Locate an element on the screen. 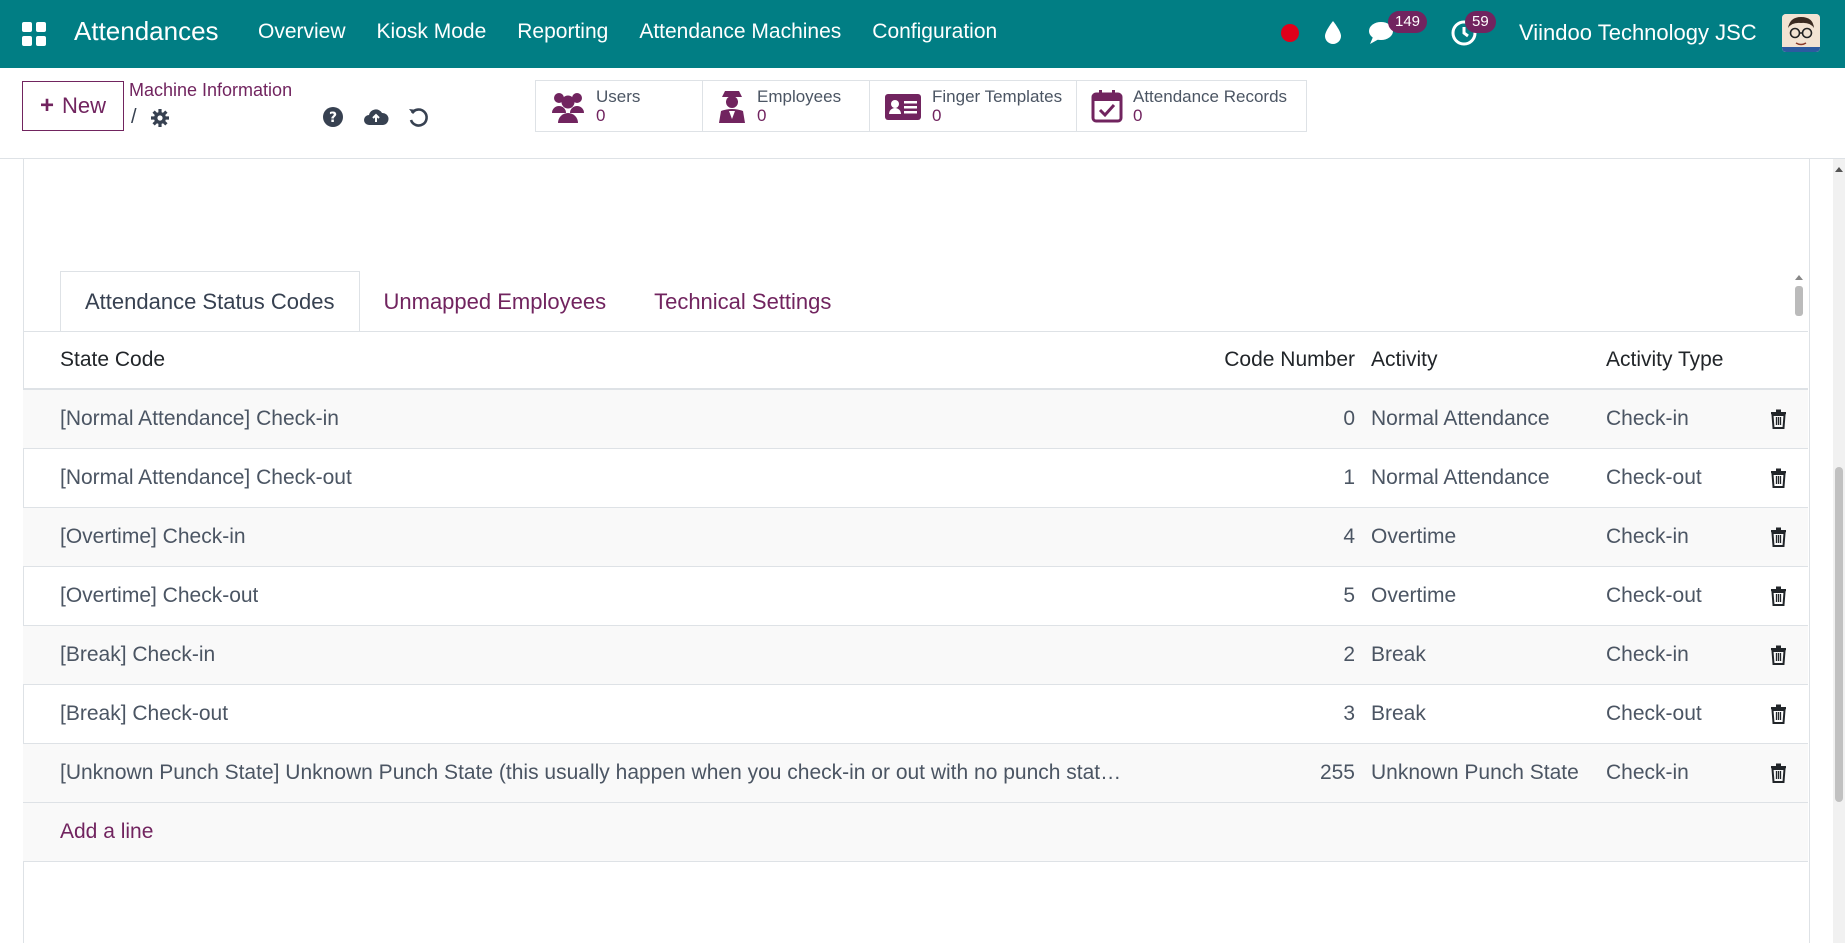 This screenshot has width=1845, height=943. tabs-scrollbar is located at coordinates (1799, 298).